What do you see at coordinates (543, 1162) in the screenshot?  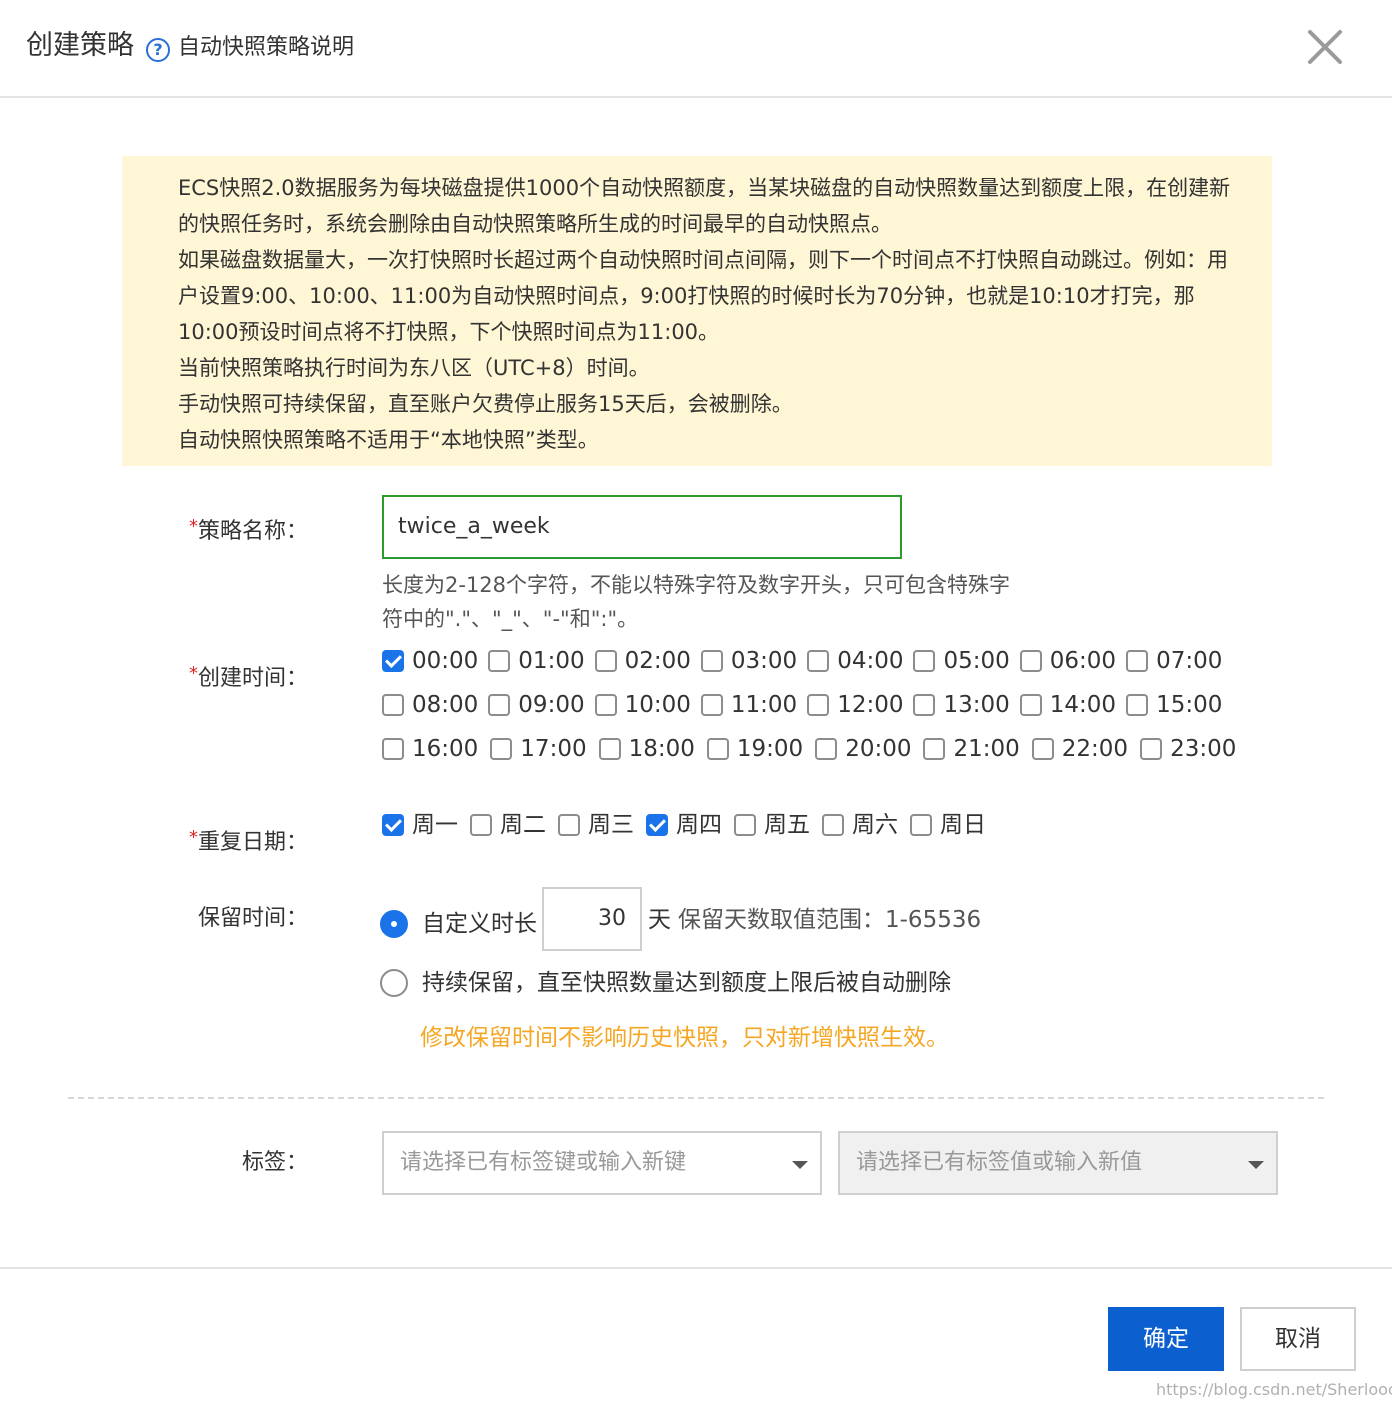 I see `tag-key-placeholder: 请选择已有标签键或输入新键` at bounding box center [543, 1162].